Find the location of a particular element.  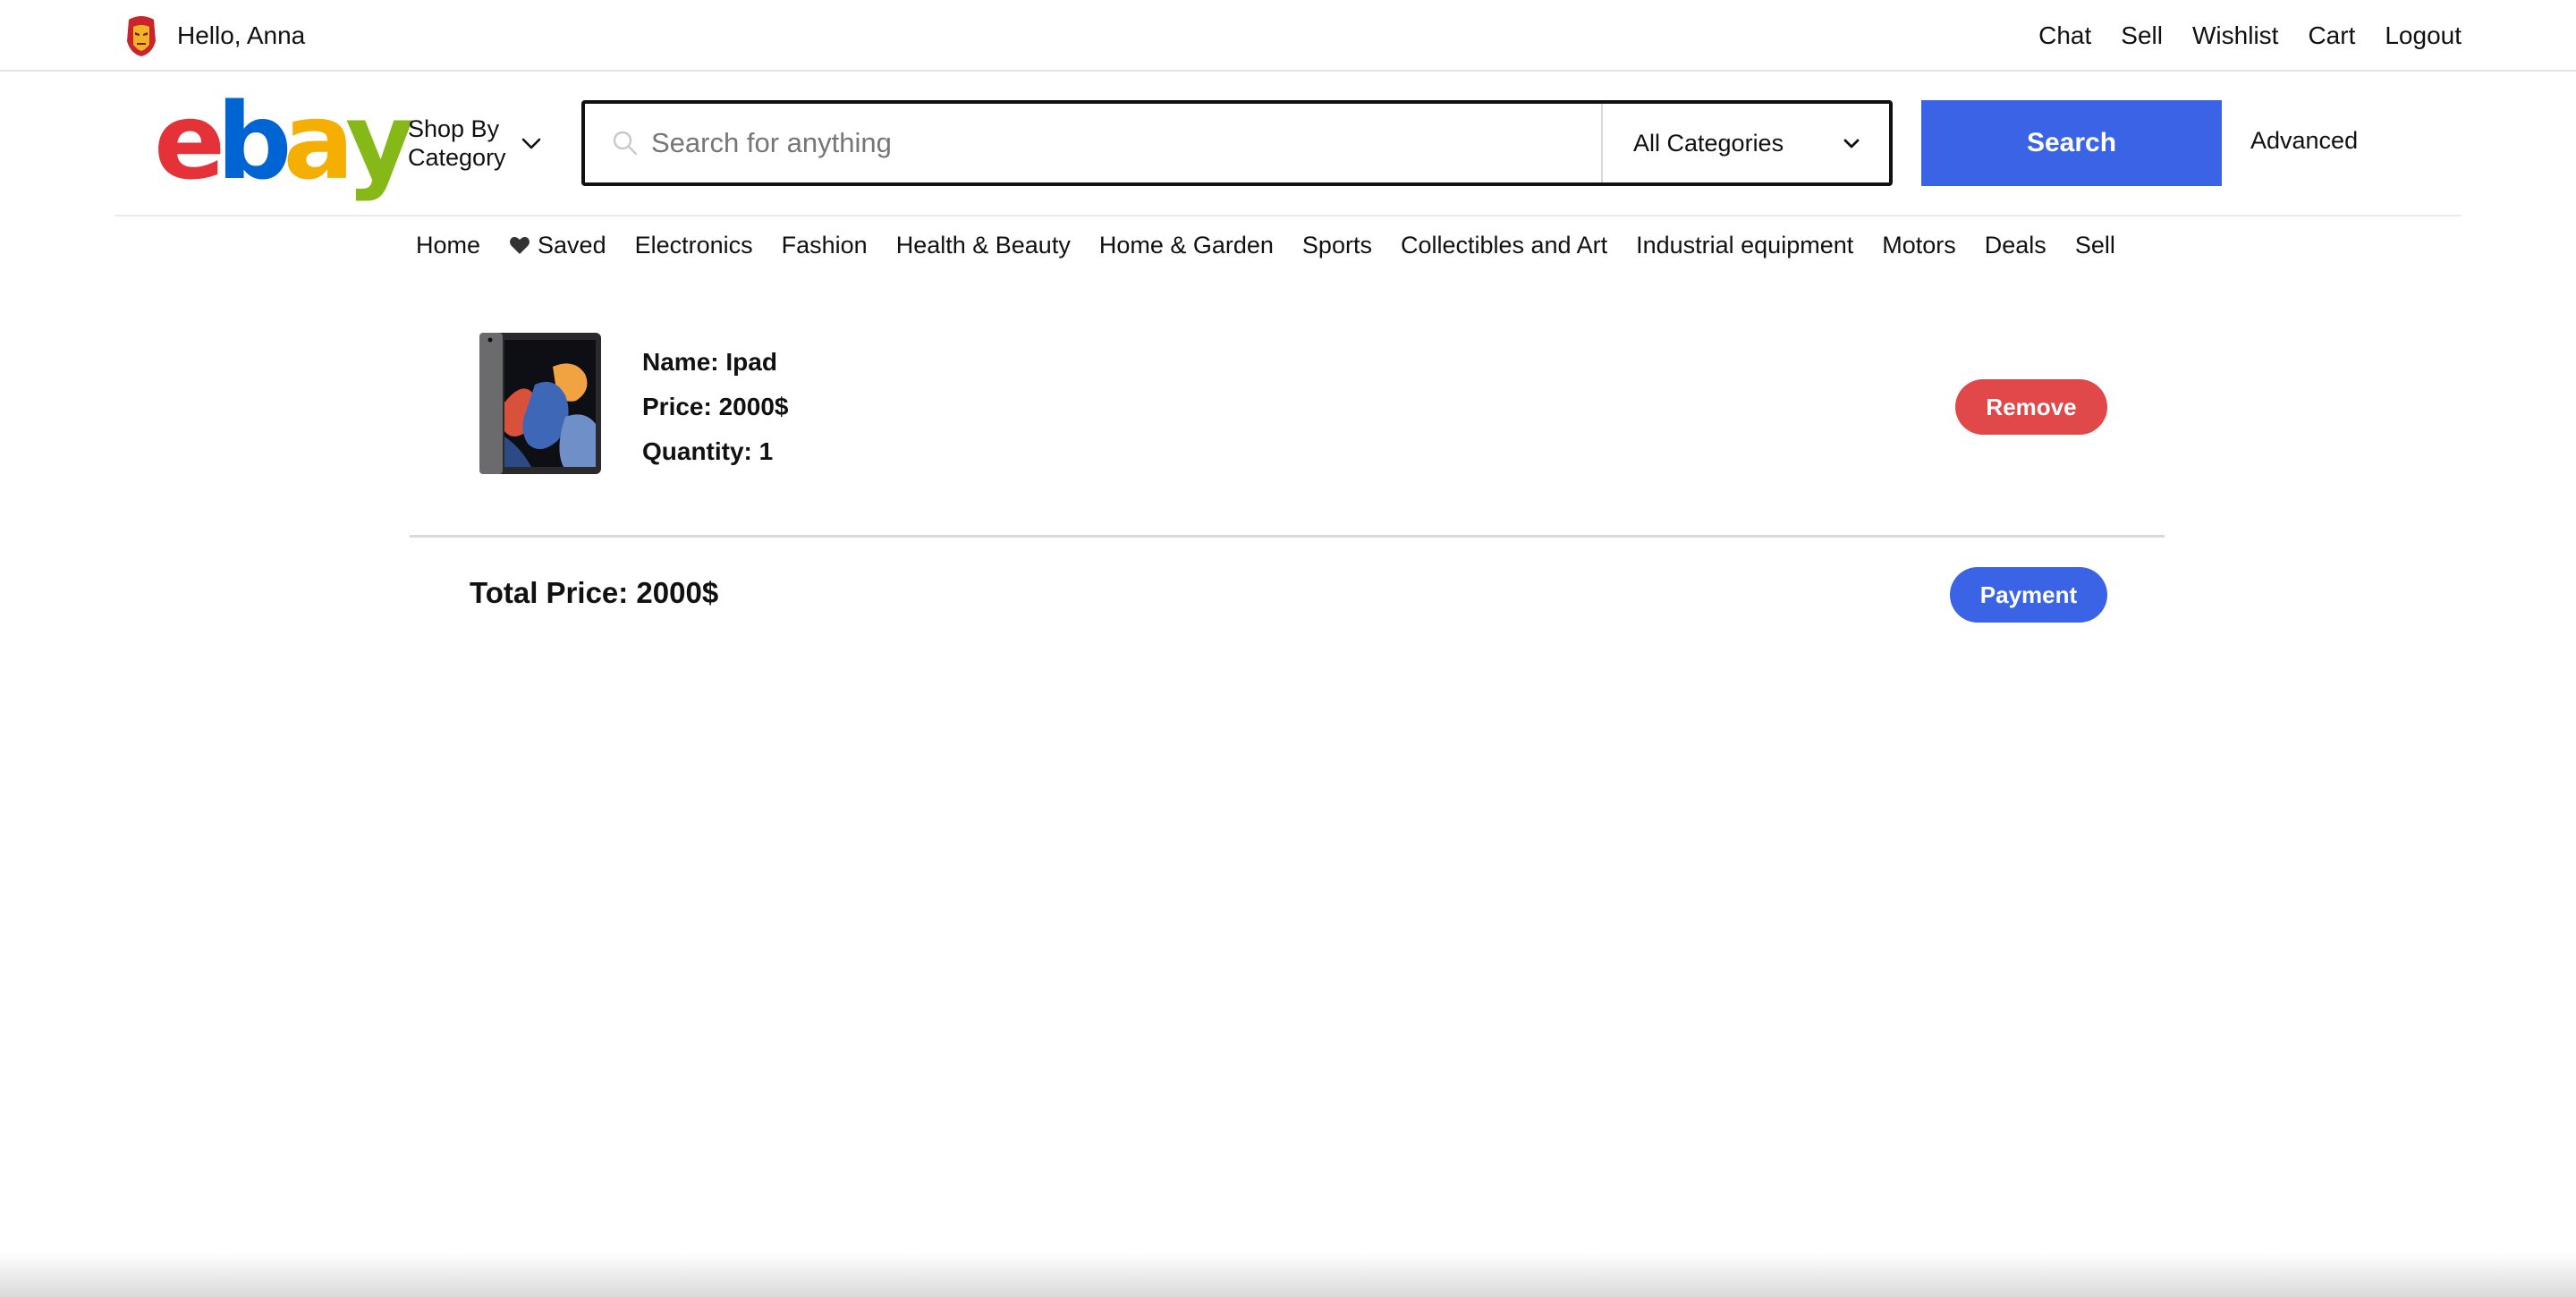

search-field is located at coordinates (1093, 143).